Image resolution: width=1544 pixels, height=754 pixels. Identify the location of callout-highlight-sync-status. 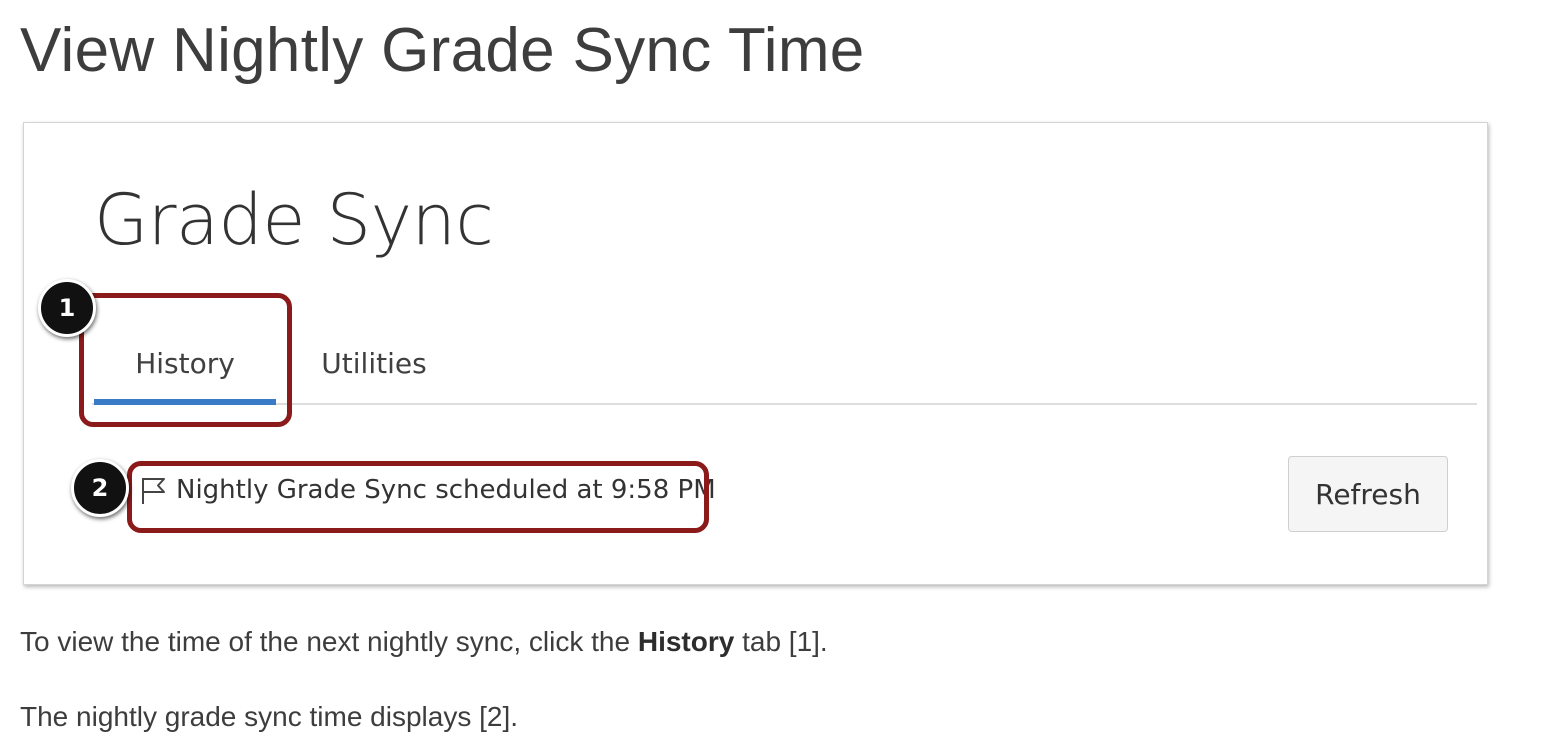
(418, 497).